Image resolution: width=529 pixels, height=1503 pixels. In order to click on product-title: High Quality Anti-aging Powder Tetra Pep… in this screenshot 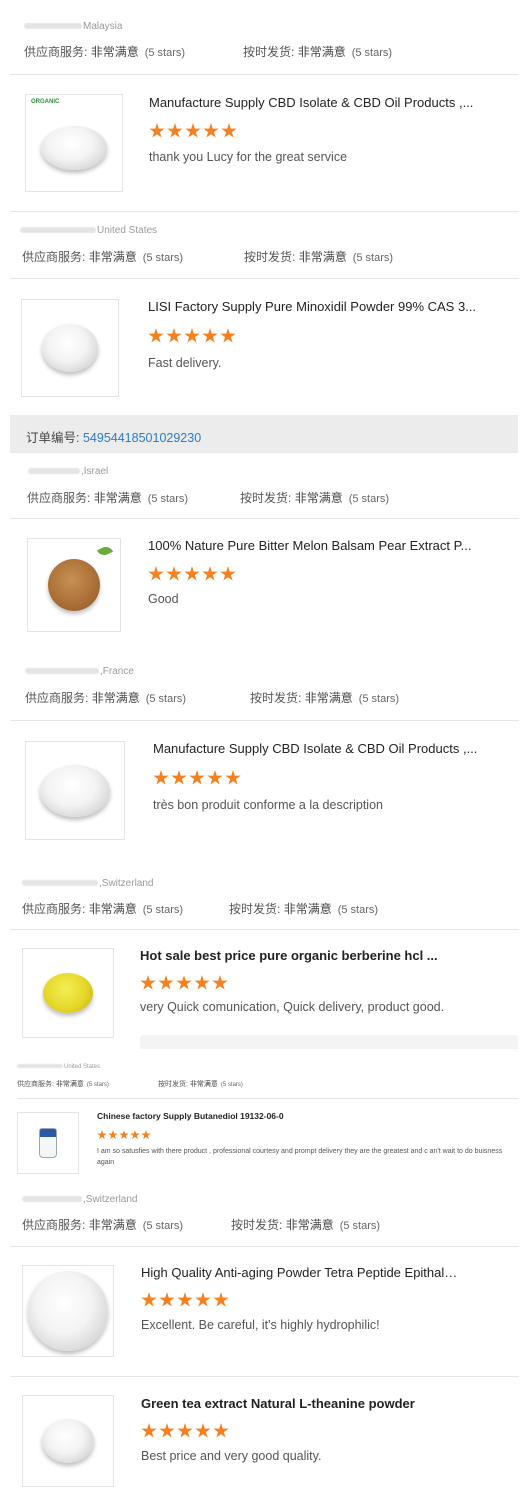, I will do `click(301, 1272)`.